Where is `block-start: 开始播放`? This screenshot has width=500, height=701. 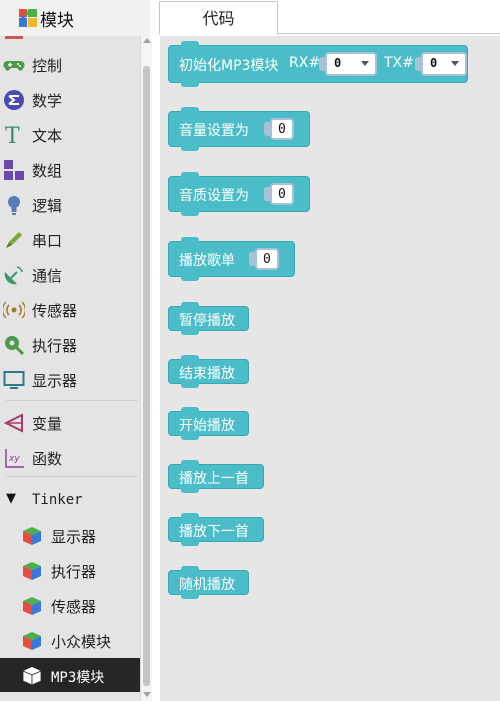 block-start: 开始播放 is located at coordinates (208, 423).